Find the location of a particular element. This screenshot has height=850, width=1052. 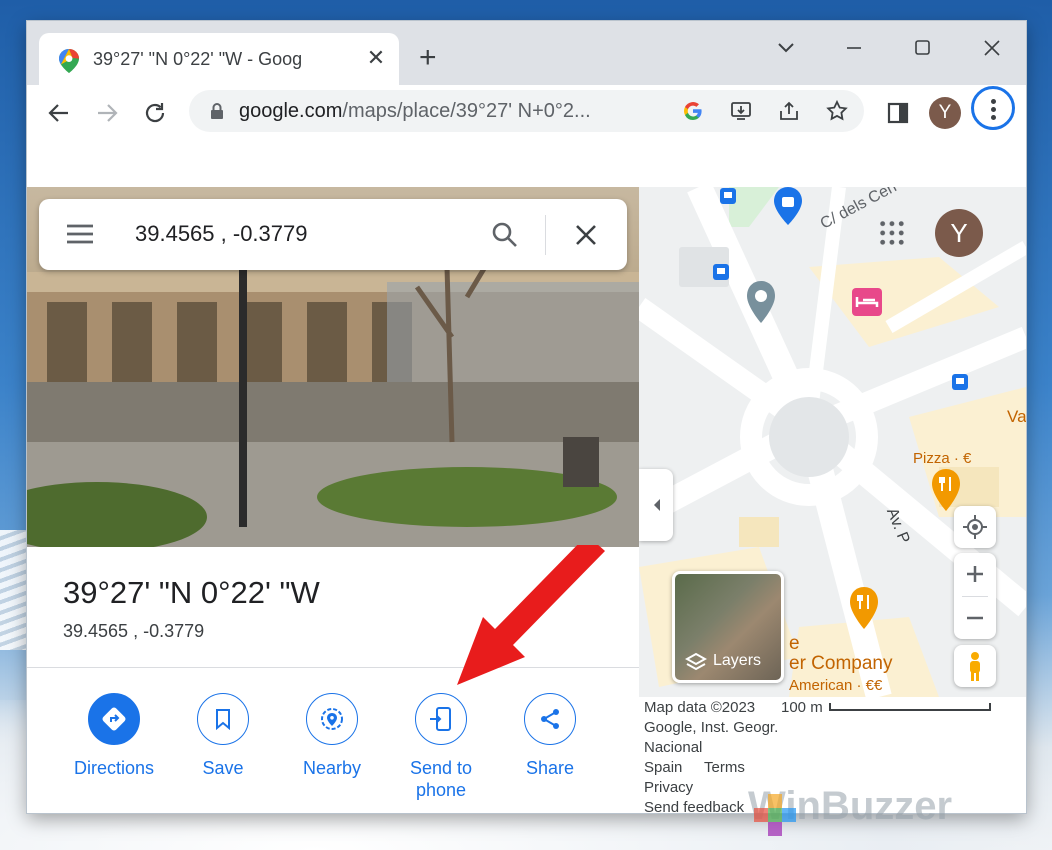

red-annotation-arrow is located at coordinates (531, 615).